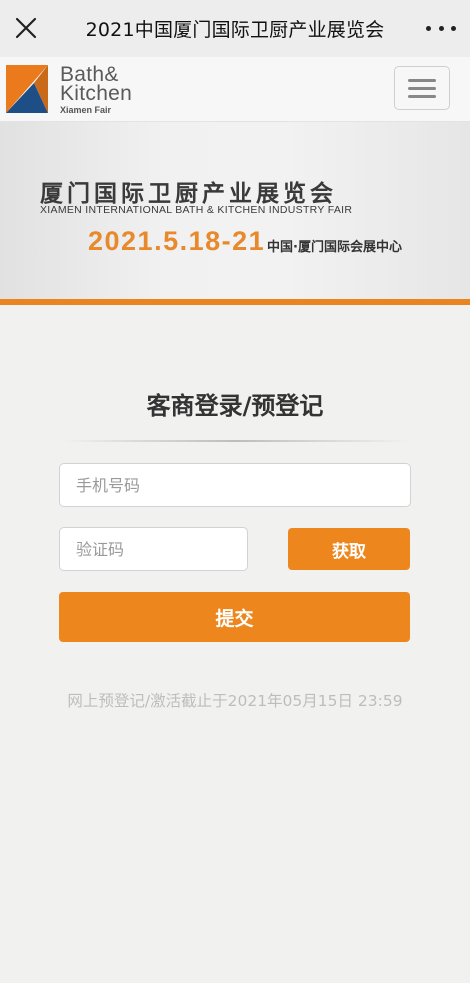  Describe the element at coordinates (27, 89) in the screenshot. I see `logo-mark-icon` at that location.